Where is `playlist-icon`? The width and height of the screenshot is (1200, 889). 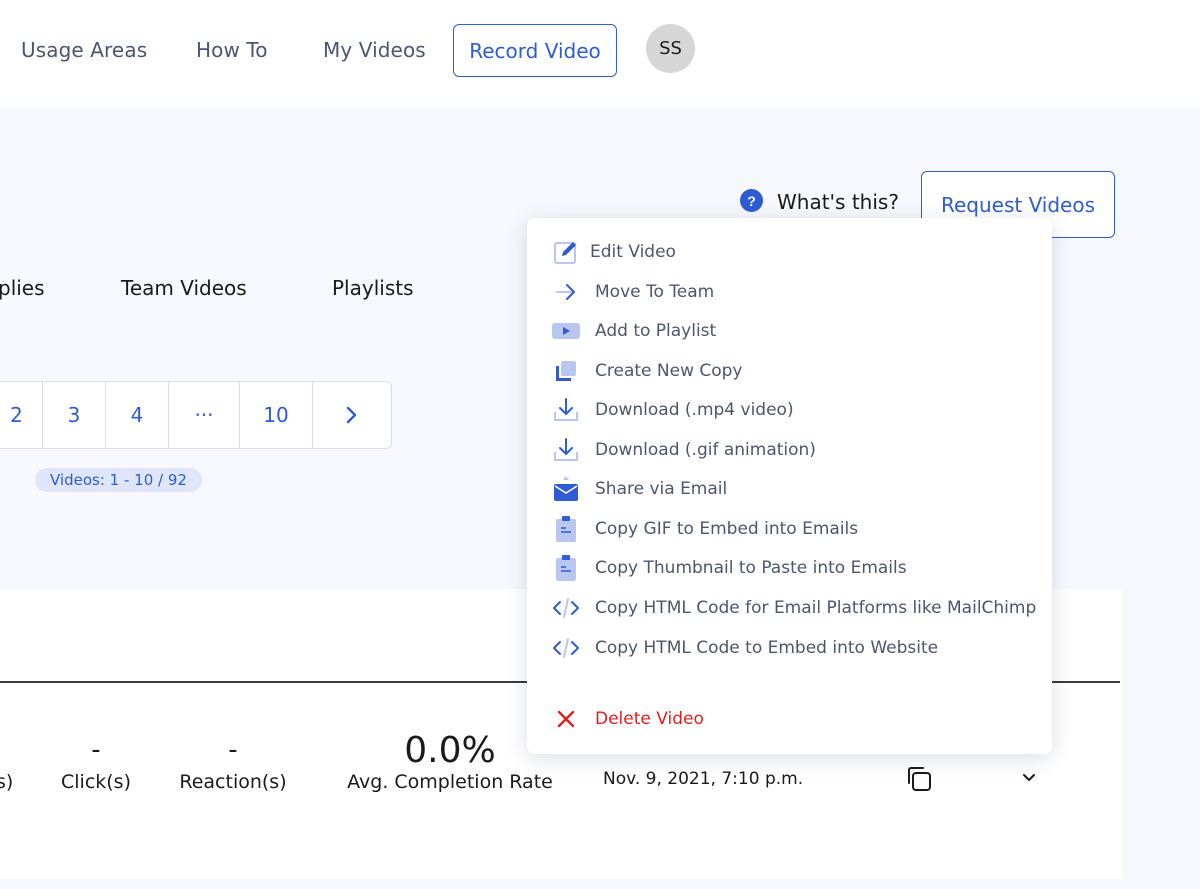 playlist-icon is located at coordinates (566, 331).